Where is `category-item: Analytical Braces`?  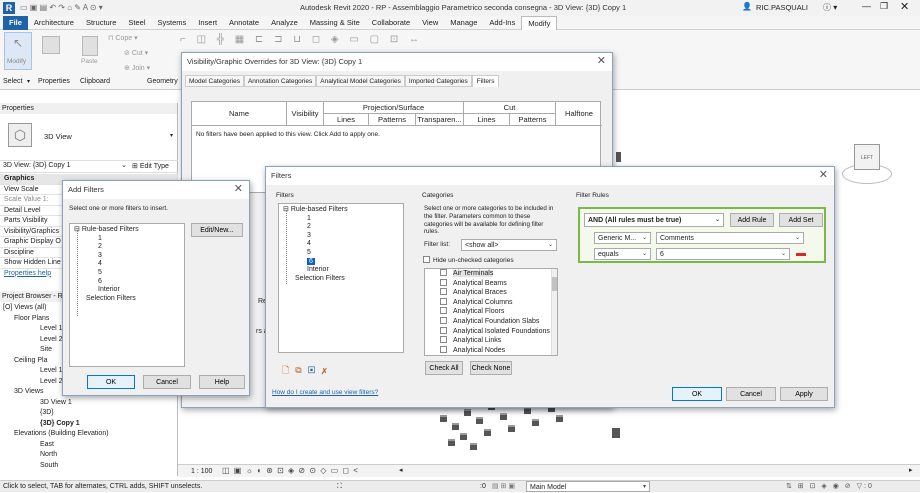
category-item: Analytical Braces is located at coordinates (491, 293).